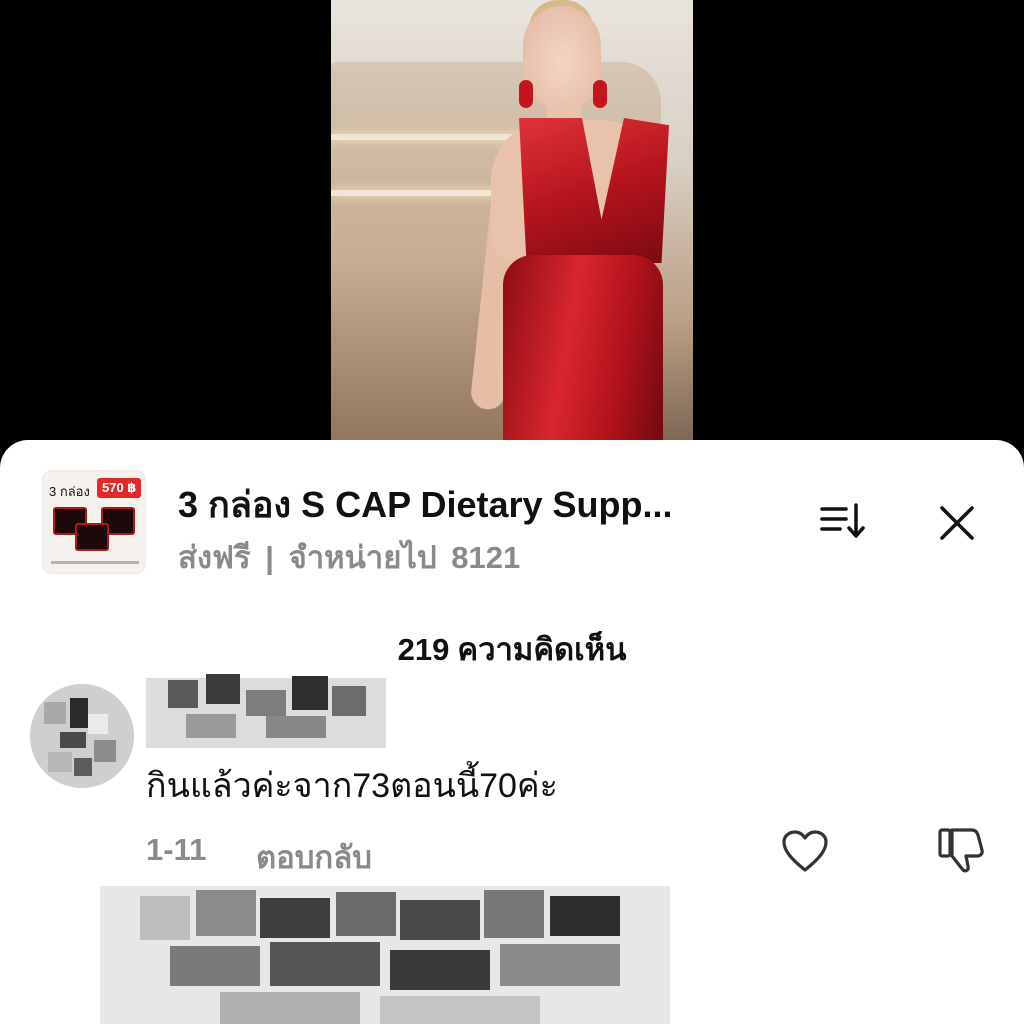 This screenshot has height=1024, width=1024. I want to click on comments-count-label: ความคิดเห็น, so click(542, 649).